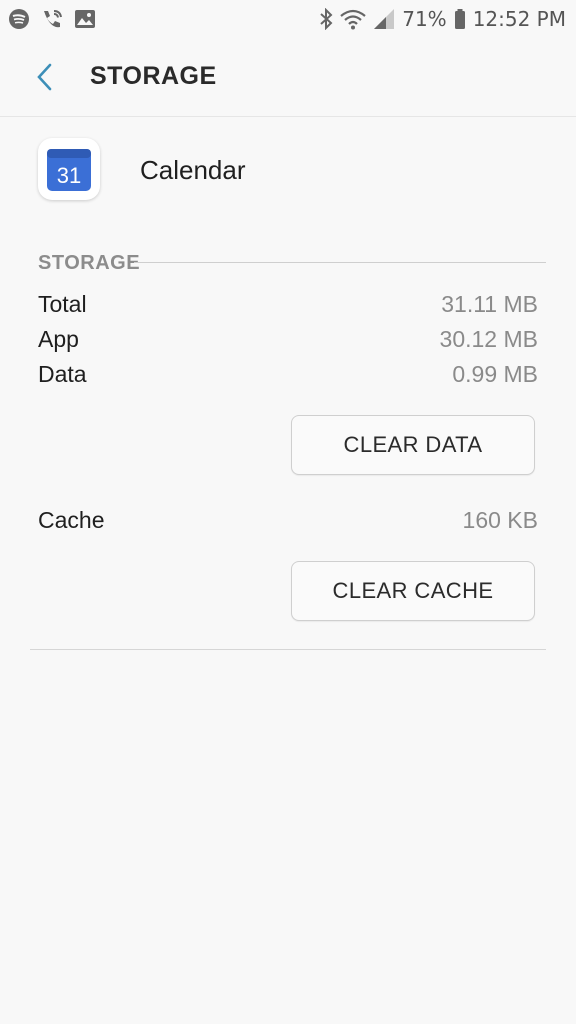 Image resolution: width=576 pixels, height=1024 pixels. I want to click on storage-row-value: 31.11 MB, so click(489, 303).